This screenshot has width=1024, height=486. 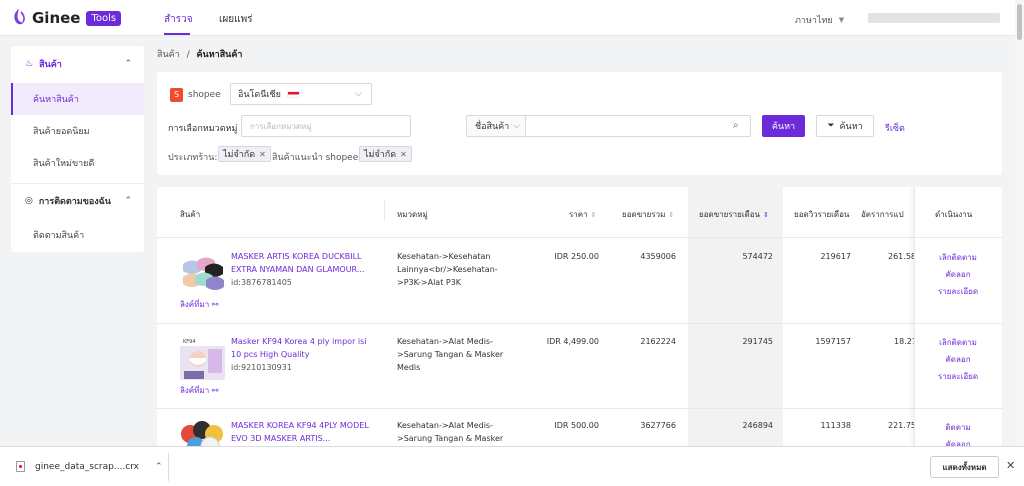 I want to click on price-cell: IDR 250.00, so click(x=576, y=256).